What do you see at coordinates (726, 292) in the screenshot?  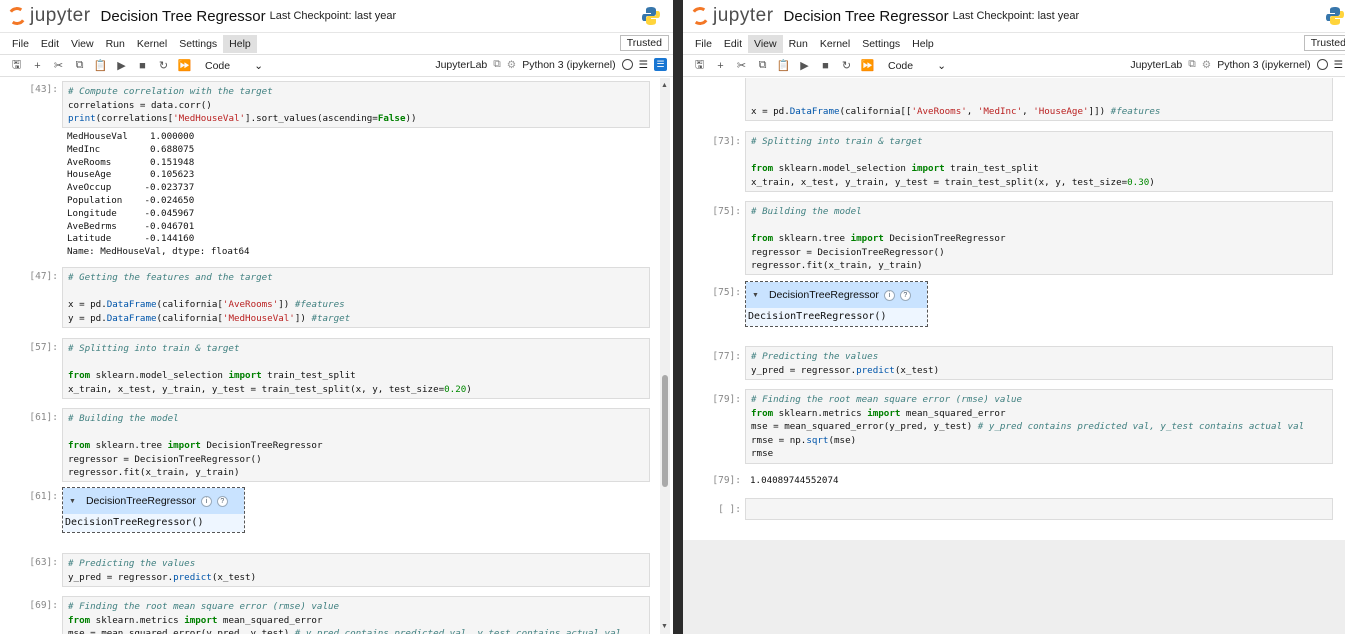 I see `cell-prompt: [75]:` at bounding box center [726, 292].